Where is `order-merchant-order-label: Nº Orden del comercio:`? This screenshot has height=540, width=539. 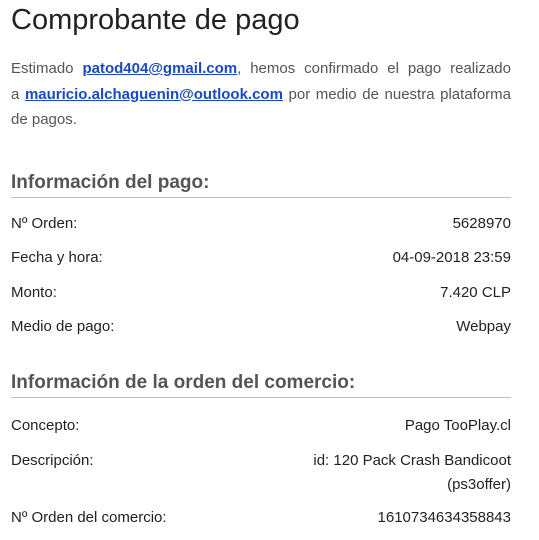 order-merchant-order-label: Nº Orden del comercio: is located at coordinates (89, 517).